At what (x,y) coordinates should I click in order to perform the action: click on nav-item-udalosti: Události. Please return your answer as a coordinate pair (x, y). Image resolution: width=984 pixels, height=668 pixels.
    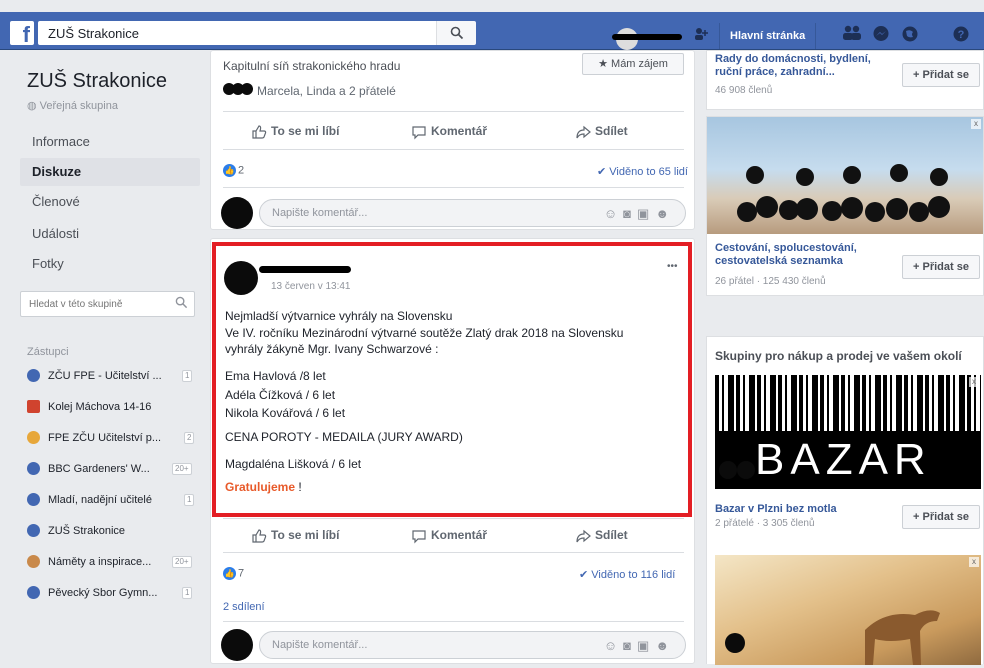
    Looking at the image, I should click on (110, 234).